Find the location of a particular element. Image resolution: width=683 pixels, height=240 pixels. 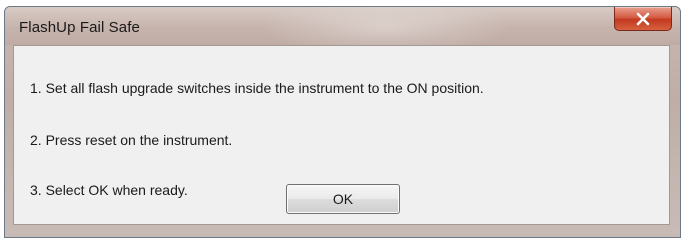

instruction-line-2: 2. Press reset on the instrument. is located at coordinates (131, 140).